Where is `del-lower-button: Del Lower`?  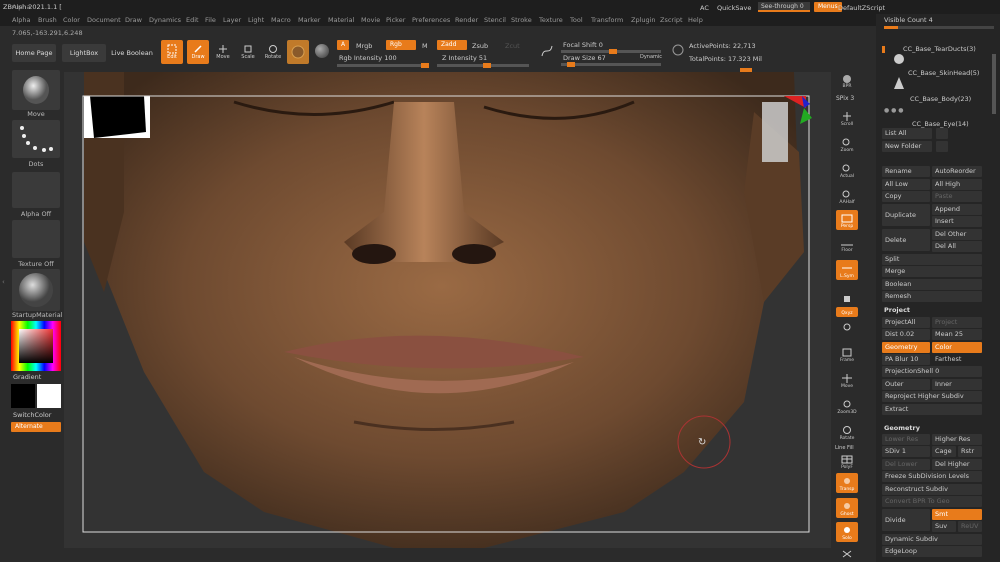
del-lower-button: Del Lower is located at coordinates (906, 464).